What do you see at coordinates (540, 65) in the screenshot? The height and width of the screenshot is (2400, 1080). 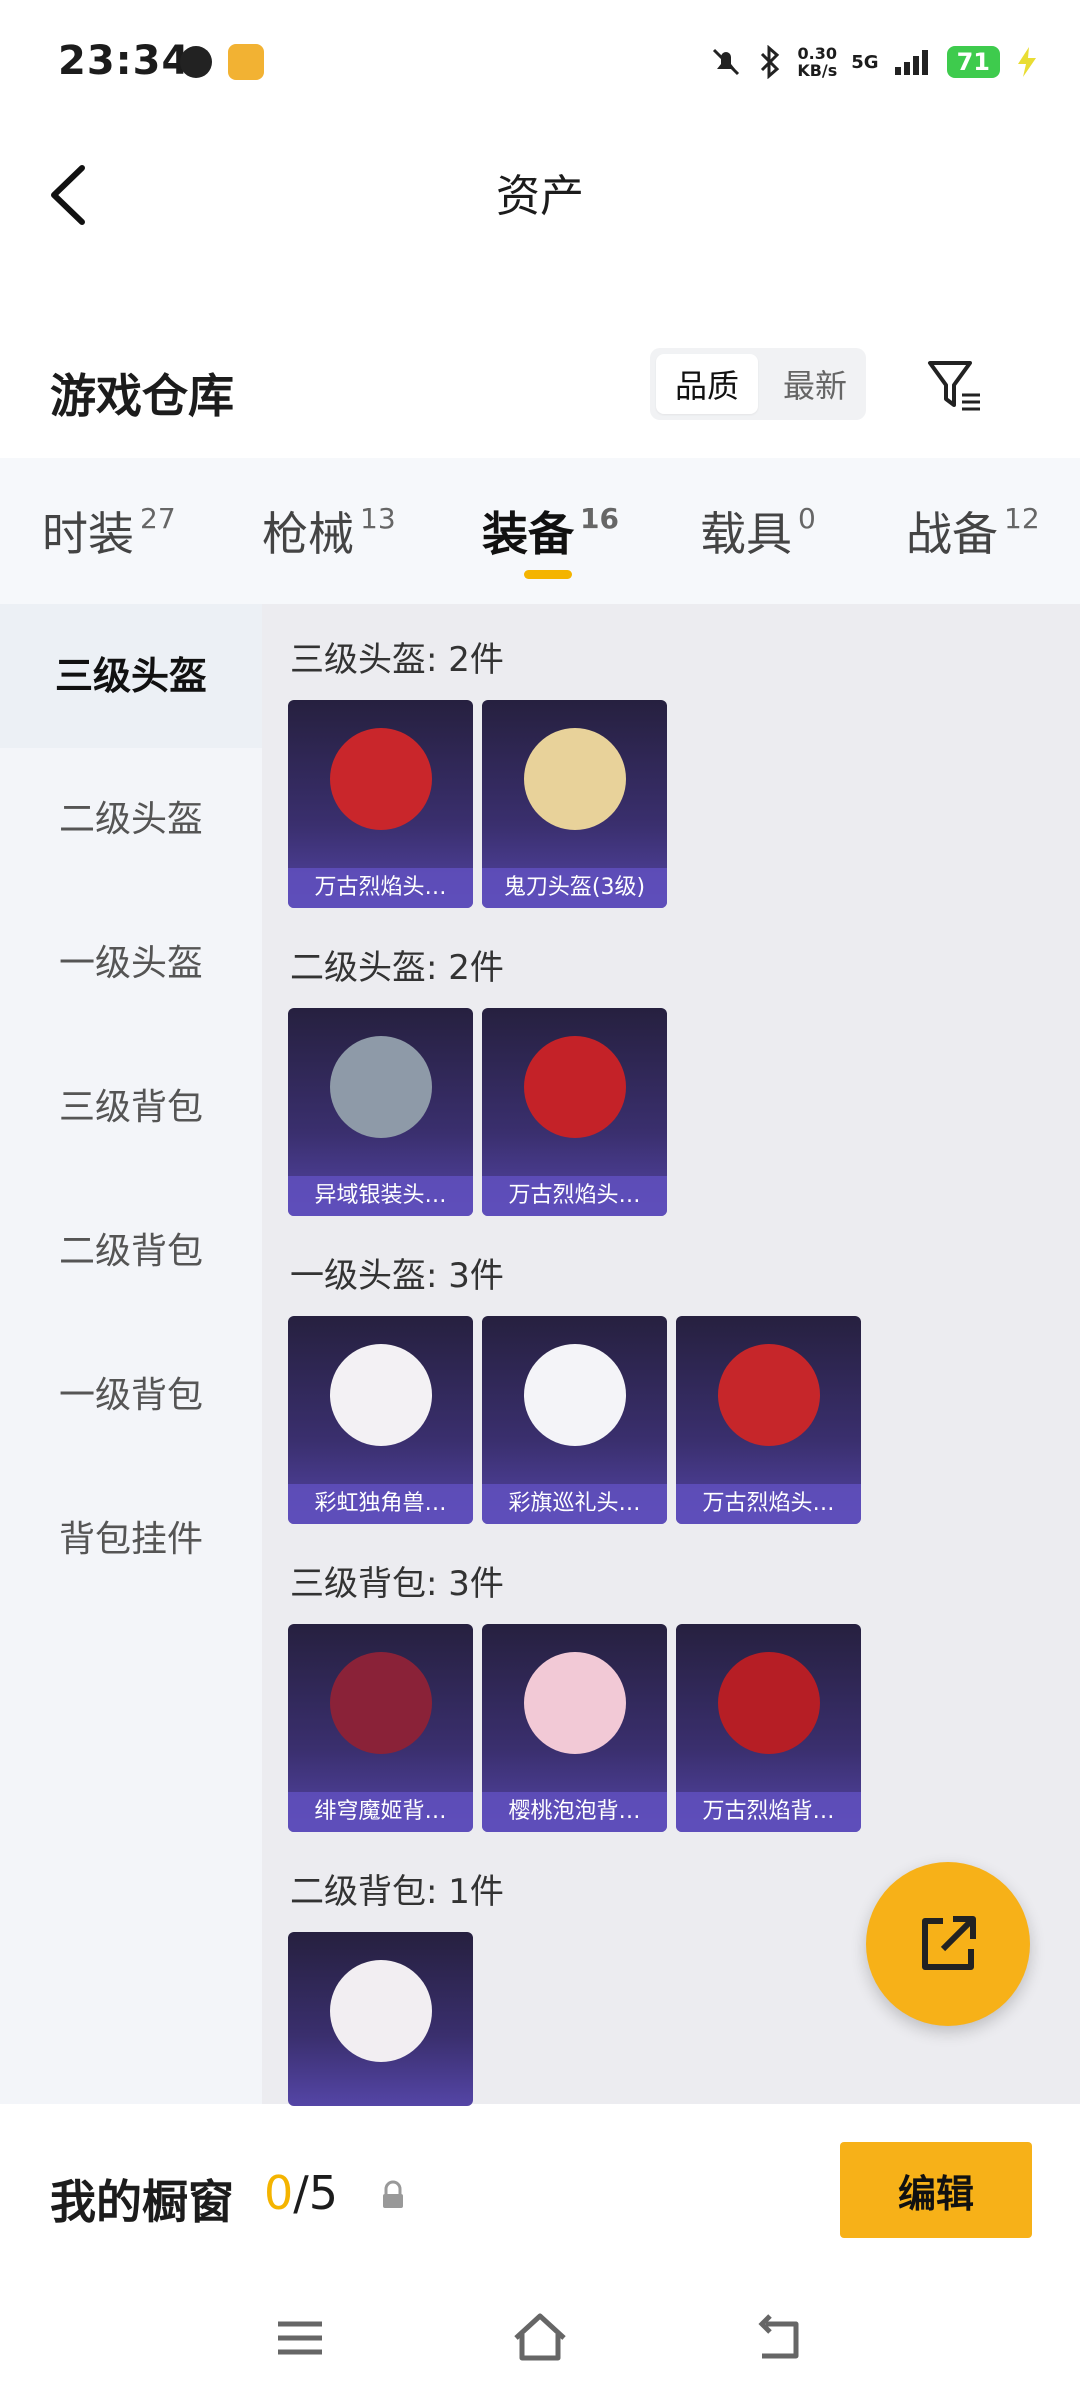 I see `status-bar: 23:34 0.30 KB/s 5G 71` at bounding box center [540, 65].